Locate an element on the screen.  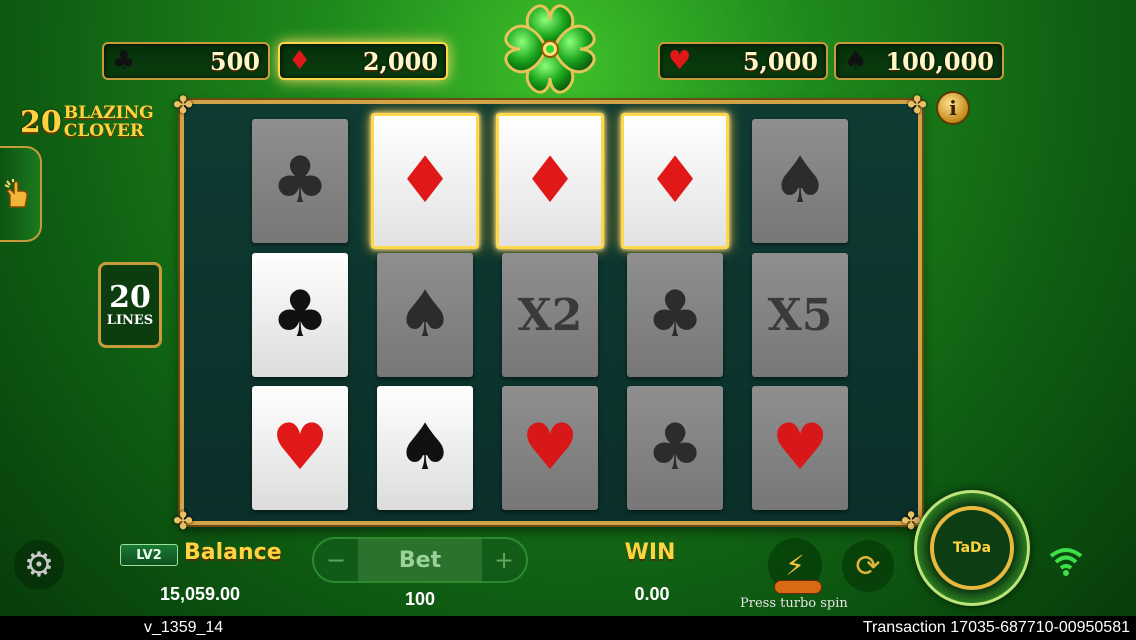
bet-increase-button: + is located at coordinates (504, 560).